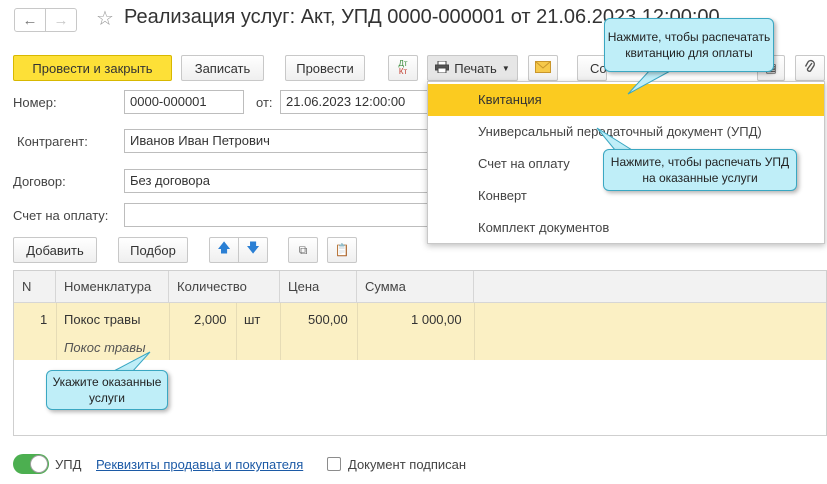 The width and height of the screenshot is (827, 484). Describe the element at coordinates (107, 390) in the screenshot. I see `callout-services: Укажите оказанные услуги` at that location.